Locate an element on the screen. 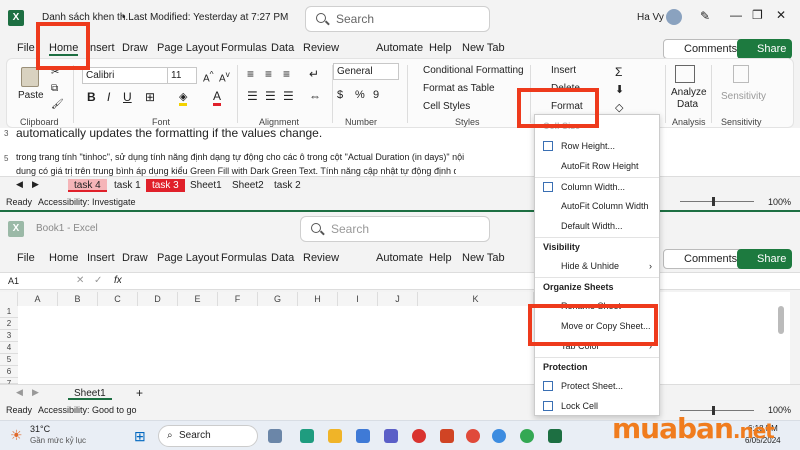 This screenshot has width=800, height=450. taskbar-search: ⌕ Search is located at coordinates (208, 436).